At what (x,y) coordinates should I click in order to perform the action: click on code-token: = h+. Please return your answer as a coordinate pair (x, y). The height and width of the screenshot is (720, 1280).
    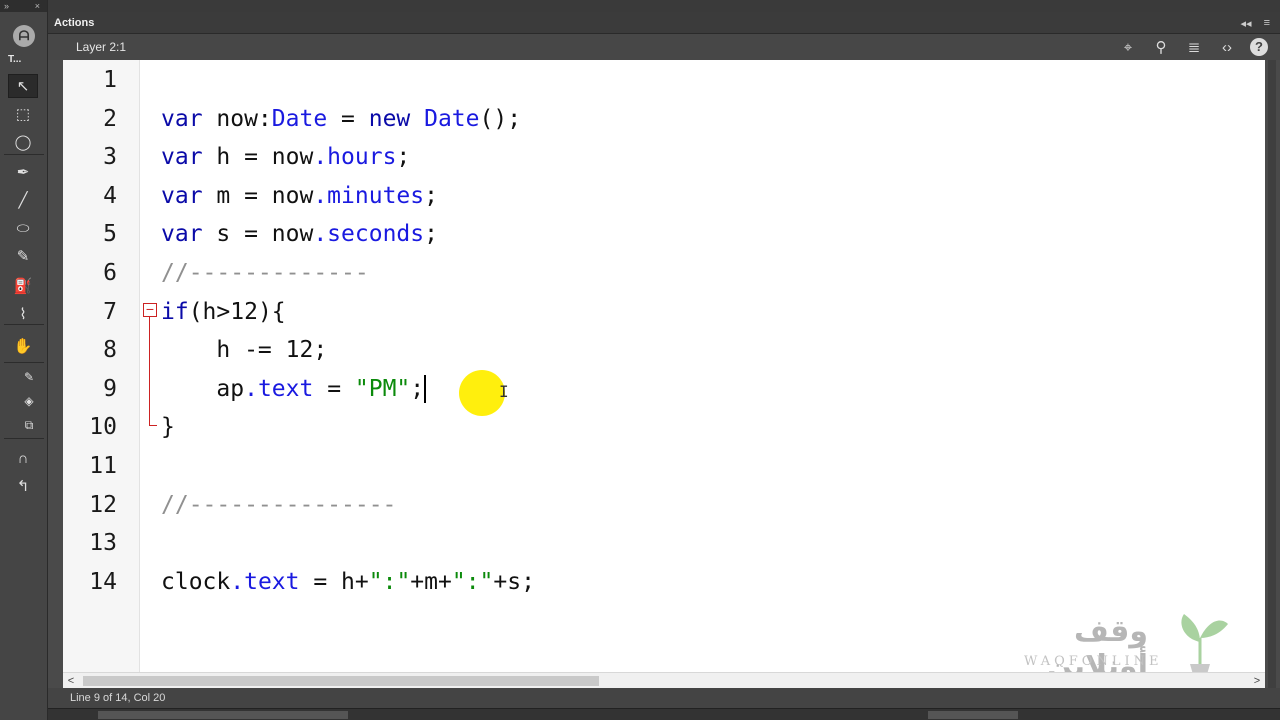
    Looking at the image, I should click on (334, 581).